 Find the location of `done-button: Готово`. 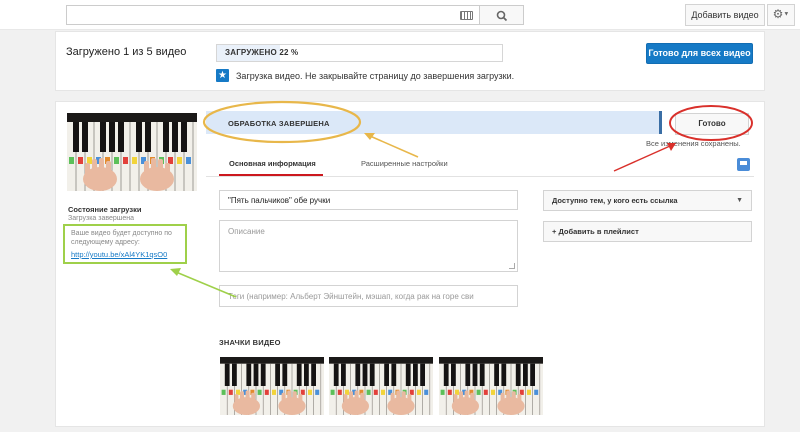

done-button: Готово is located at coordinates (712, 124).